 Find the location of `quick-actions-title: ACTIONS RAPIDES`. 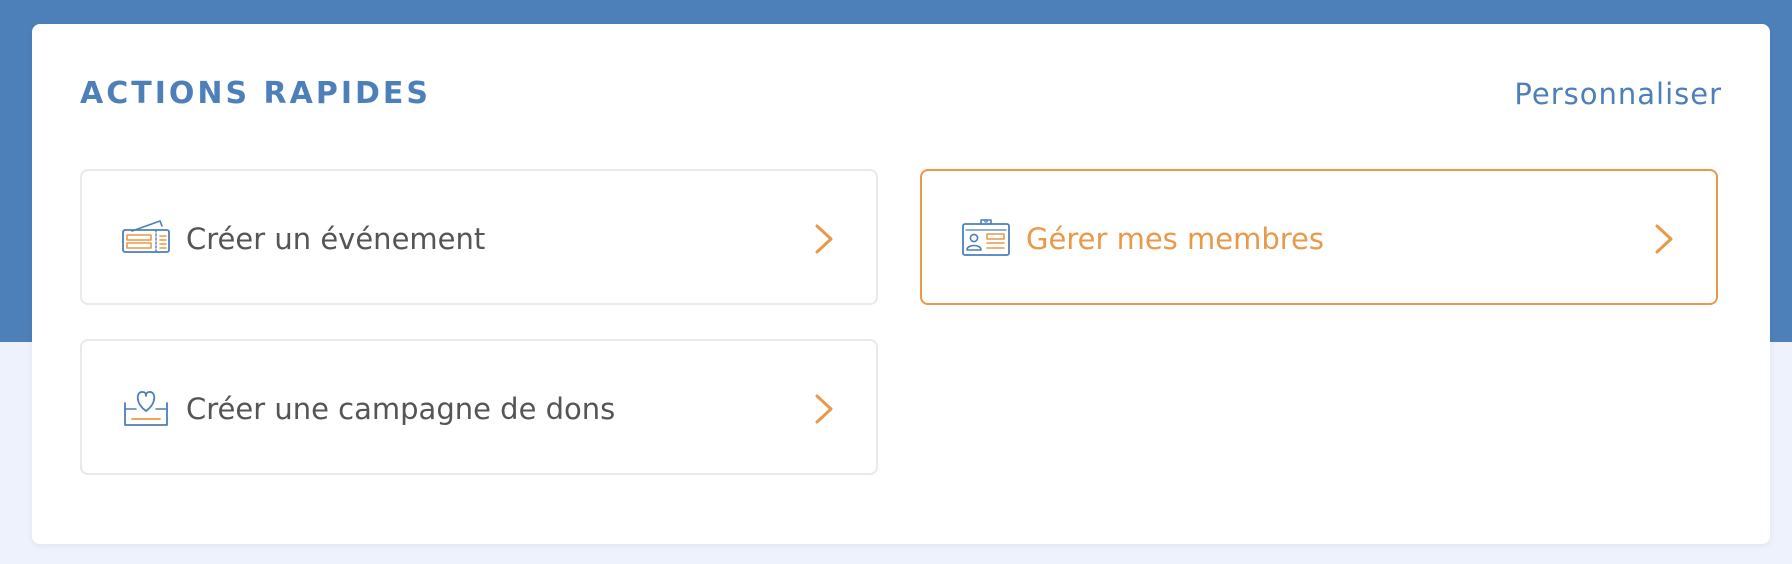

quick-actions-title: ACTIONS RAPIDES is located at coordinates (255, 93).